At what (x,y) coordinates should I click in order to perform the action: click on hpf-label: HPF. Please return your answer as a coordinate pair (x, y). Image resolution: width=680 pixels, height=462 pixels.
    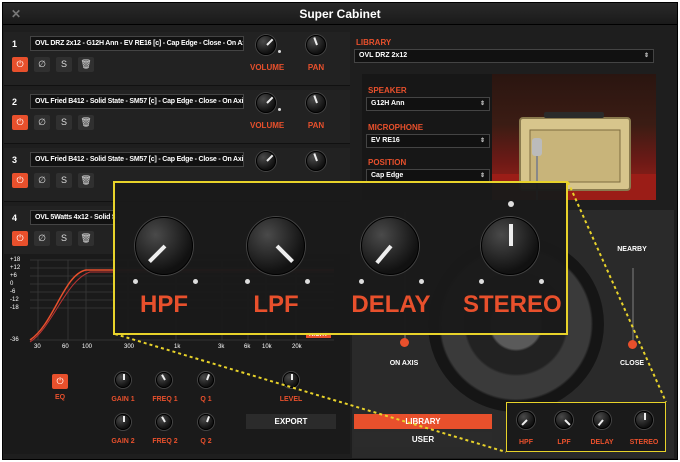
    Looking at the image, I should click on (164, 304).